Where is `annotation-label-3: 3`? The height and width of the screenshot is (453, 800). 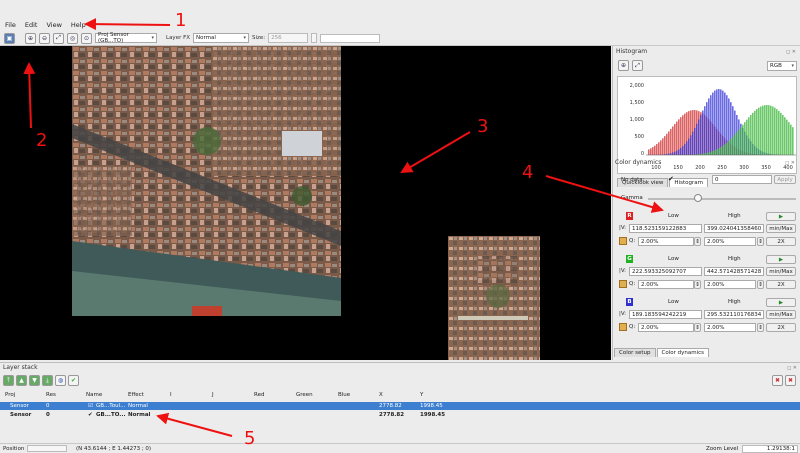 annotation-label-3: 3 is located at coordinates (483, 126).